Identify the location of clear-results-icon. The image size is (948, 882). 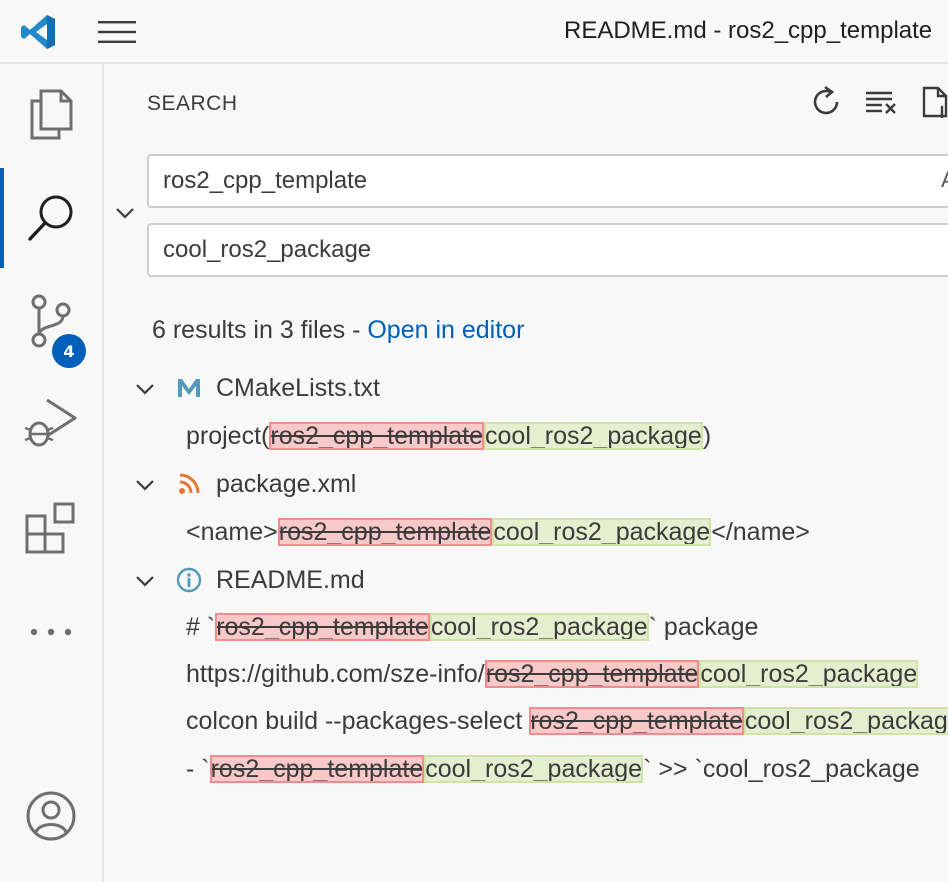
(880, 102).